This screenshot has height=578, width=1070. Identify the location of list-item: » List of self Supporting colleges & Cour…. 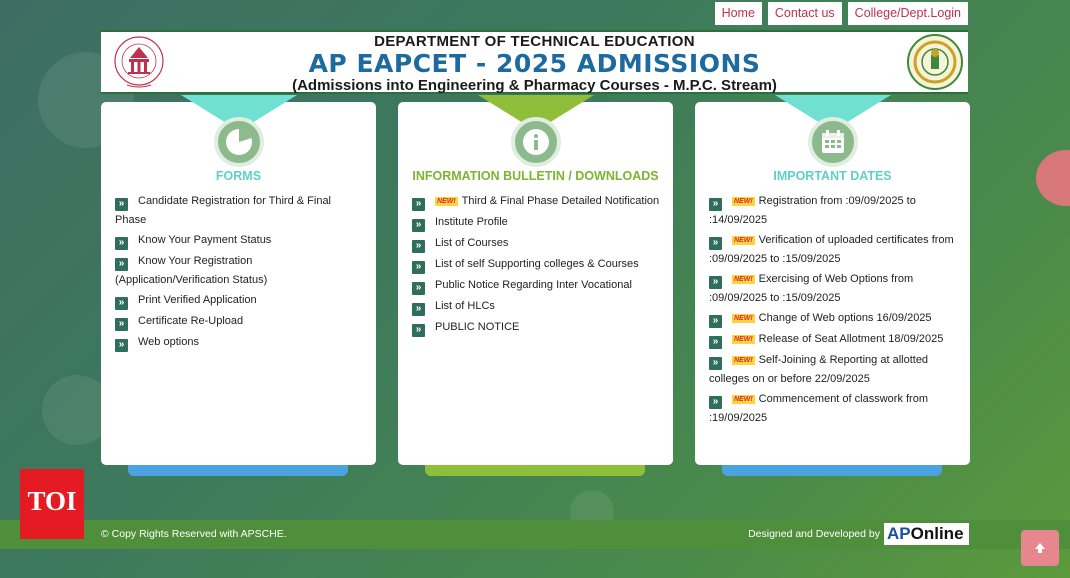
(536, 264).